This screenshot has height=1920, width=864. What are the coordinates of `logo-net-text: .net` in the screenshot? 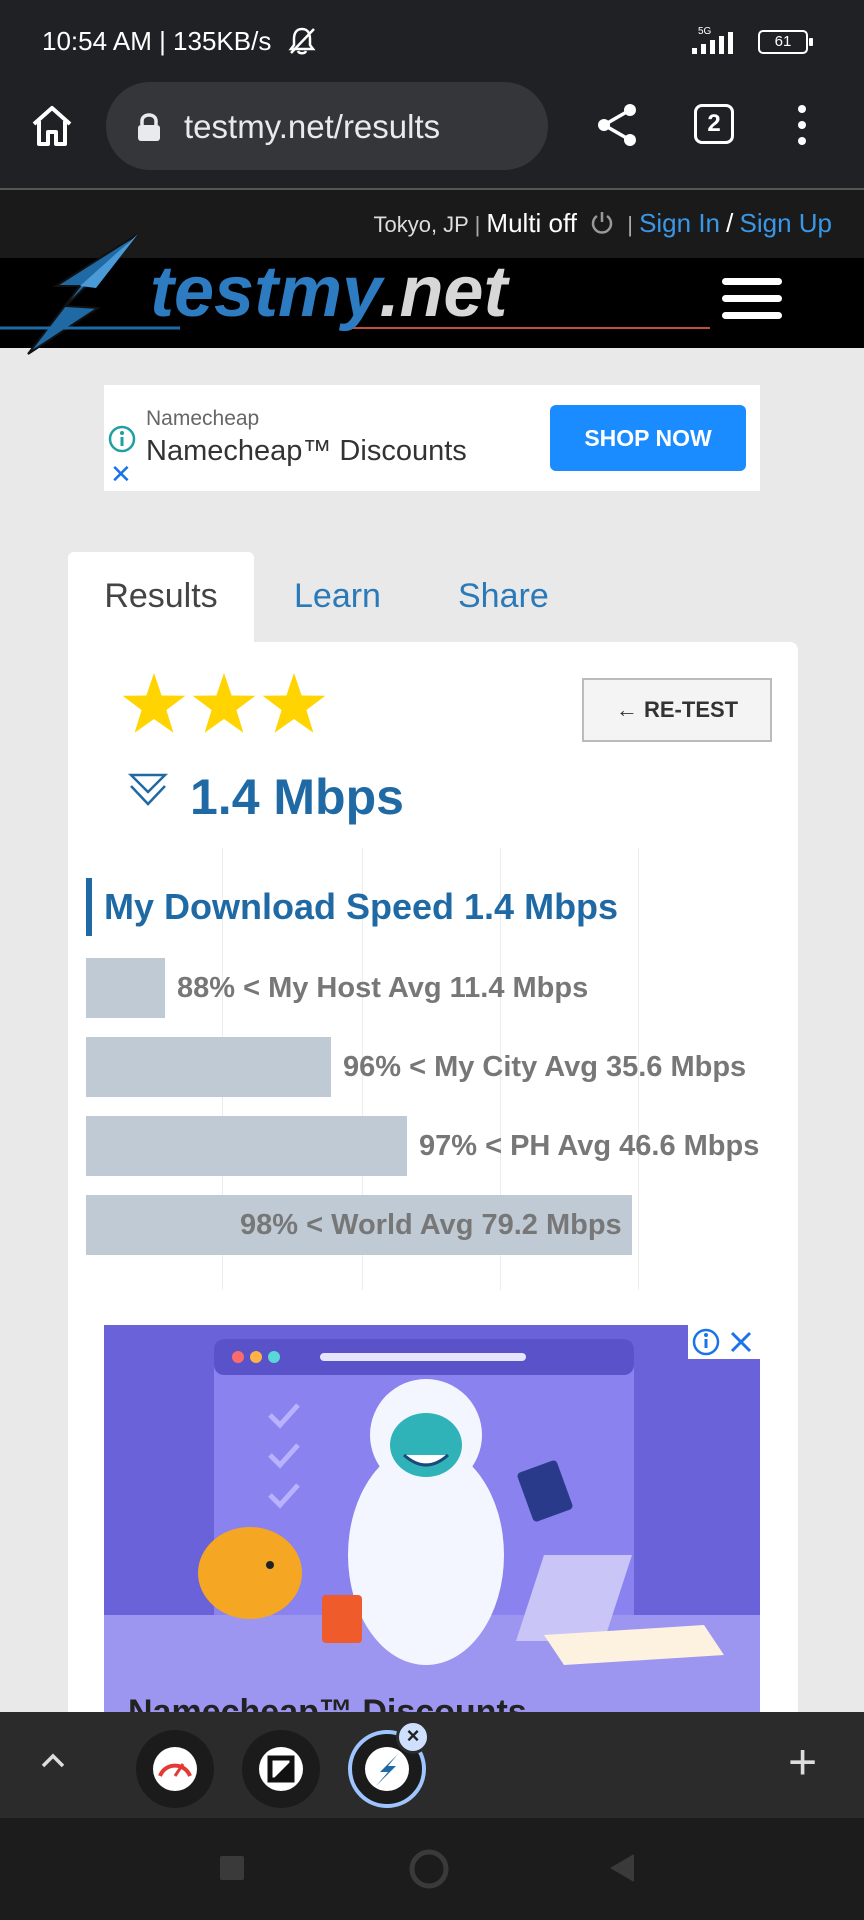 It's located at (444, 292).